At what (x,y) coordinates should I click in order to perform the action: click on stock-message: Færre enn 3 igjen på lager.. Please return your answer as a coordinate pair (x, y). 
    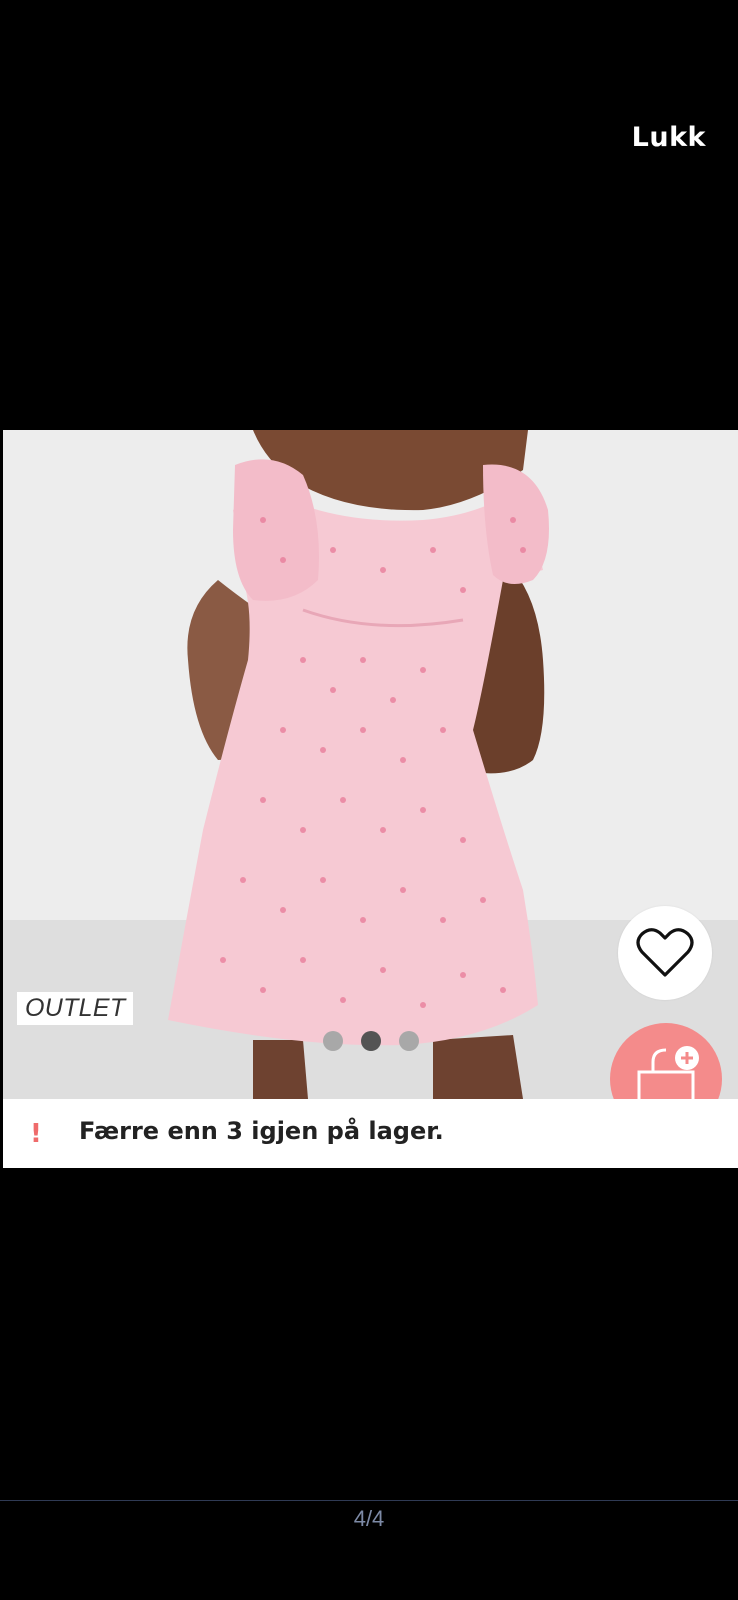
    Looking at the image, I should click on (261, 1131).